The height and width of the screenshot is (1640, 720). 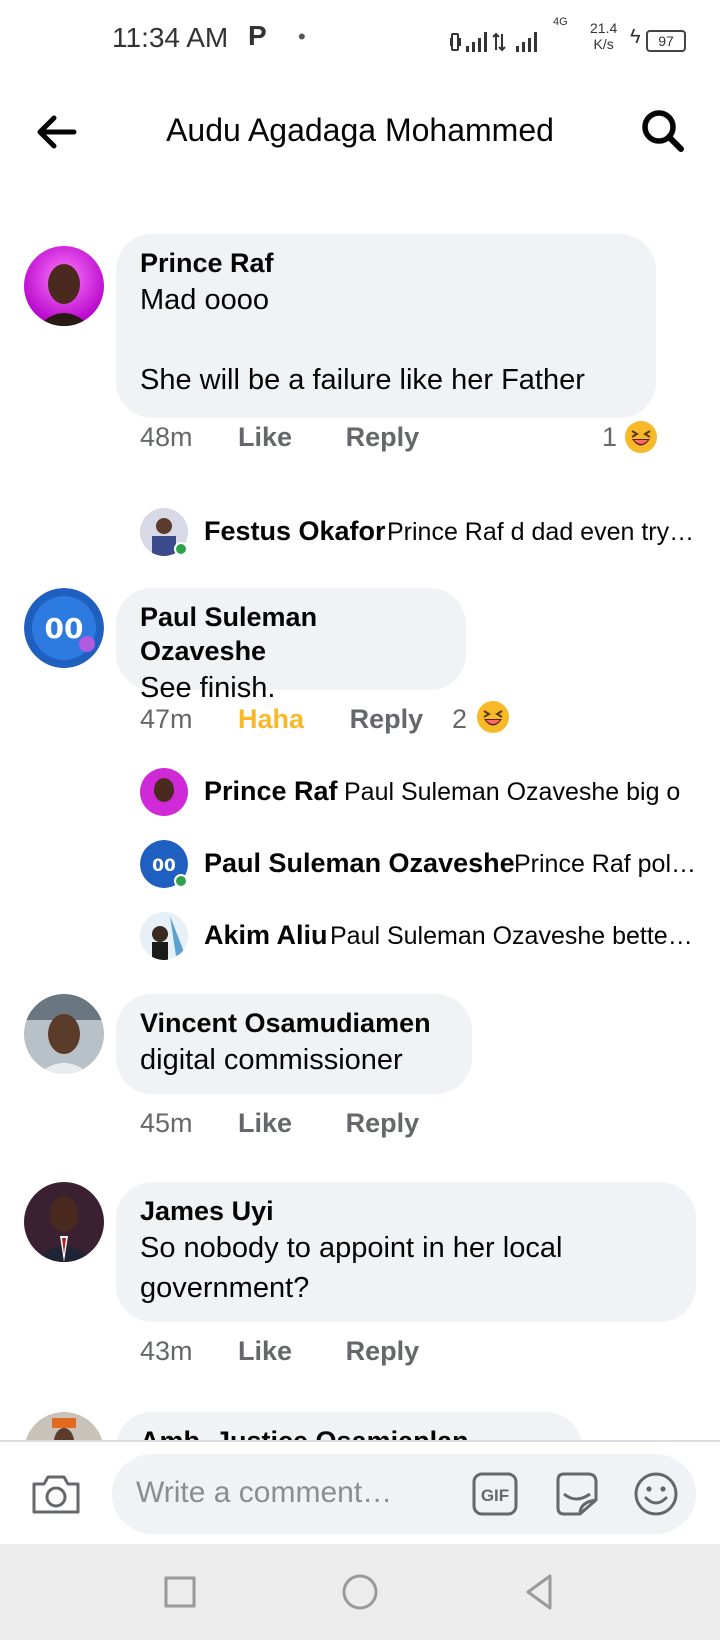 I want to click on comment-author: Vincent Osamudiamen, so click(x=294, y=1023).